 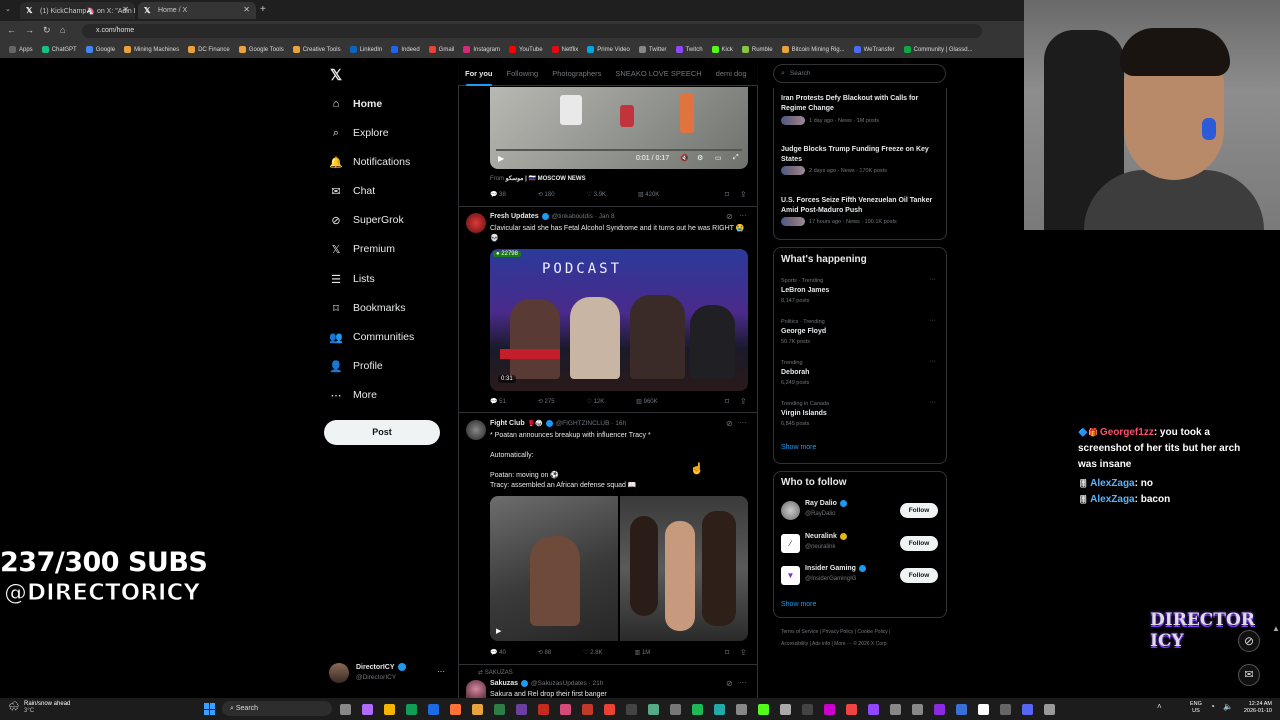 What do you see at coordinates (608, 49) in the screenshot?
I see `bookmark-item: Prime Video` at bounding box center [608, 49].